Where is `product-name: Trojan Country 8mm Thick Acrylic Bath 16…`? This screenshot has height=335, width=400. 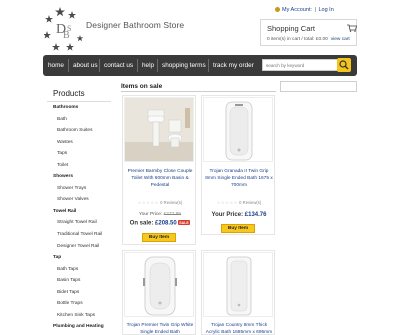 product-name: Trojan Country 8mm Thick Acrylic Bath 16… is located at coordinates (239, 328).